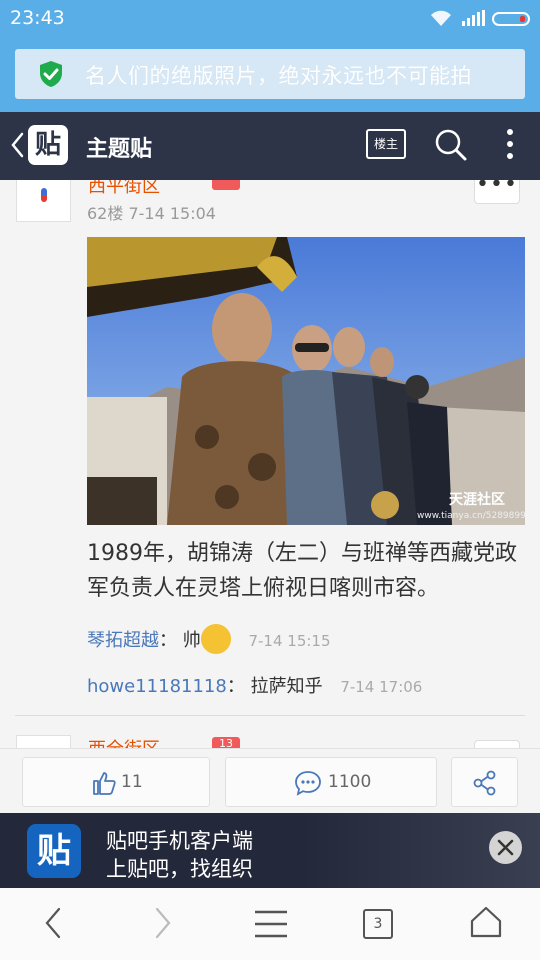 The width and height of the screenshot is (540, 960). I want to click on comment-button: 1100, so click(331, 782).